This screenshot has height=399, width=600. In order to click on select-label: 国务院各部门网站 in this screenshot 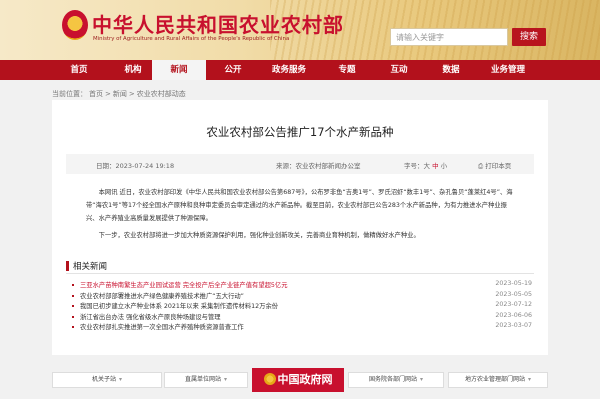, I will do `click(392, 379)`.